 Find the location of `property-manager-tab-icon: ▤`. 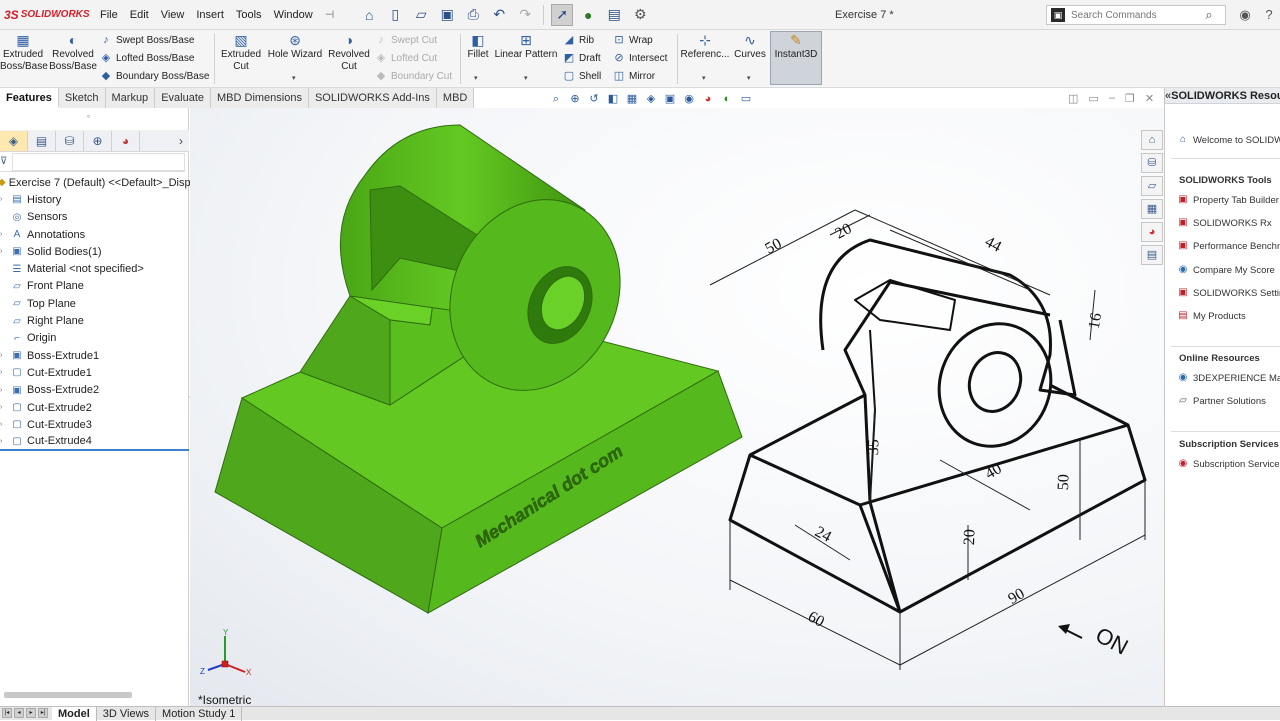

property-manager-tab-icon: ▤ is located at coordinates (42, 140).